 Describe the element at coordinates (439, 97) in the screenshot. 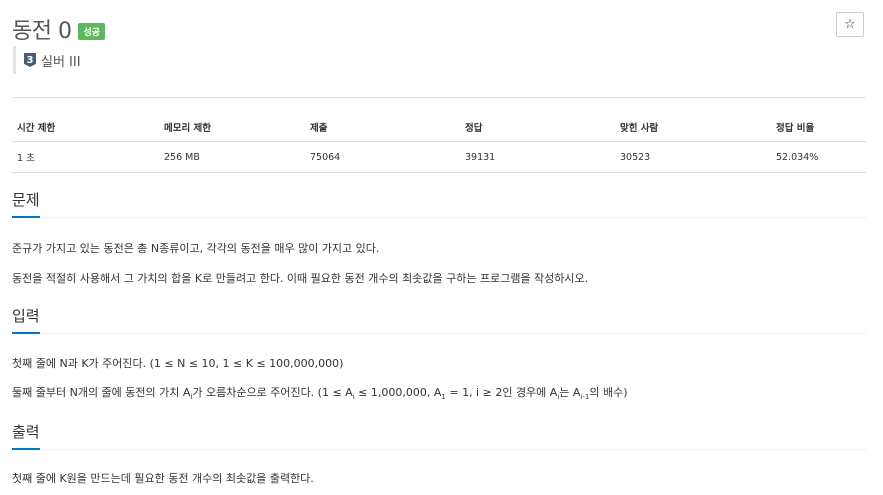

I see `divider` at that location.